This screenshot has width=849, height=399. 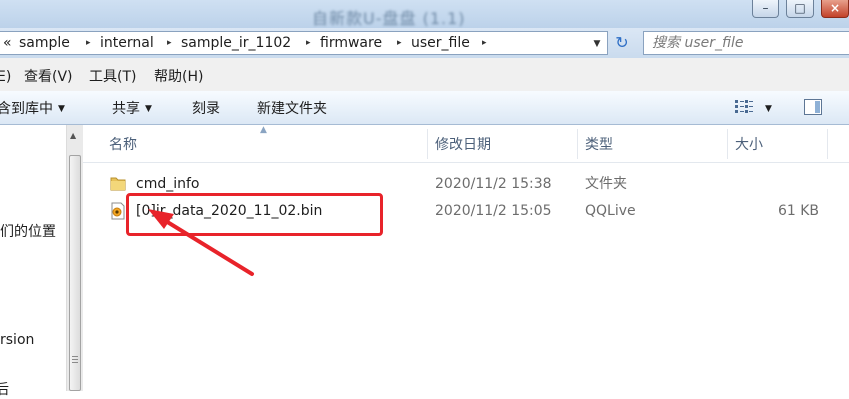 What do you see at coordinates (44, 43) in the screenshot?
I see `breadcrumb-sample: sample` at bounding box center [44, 43].